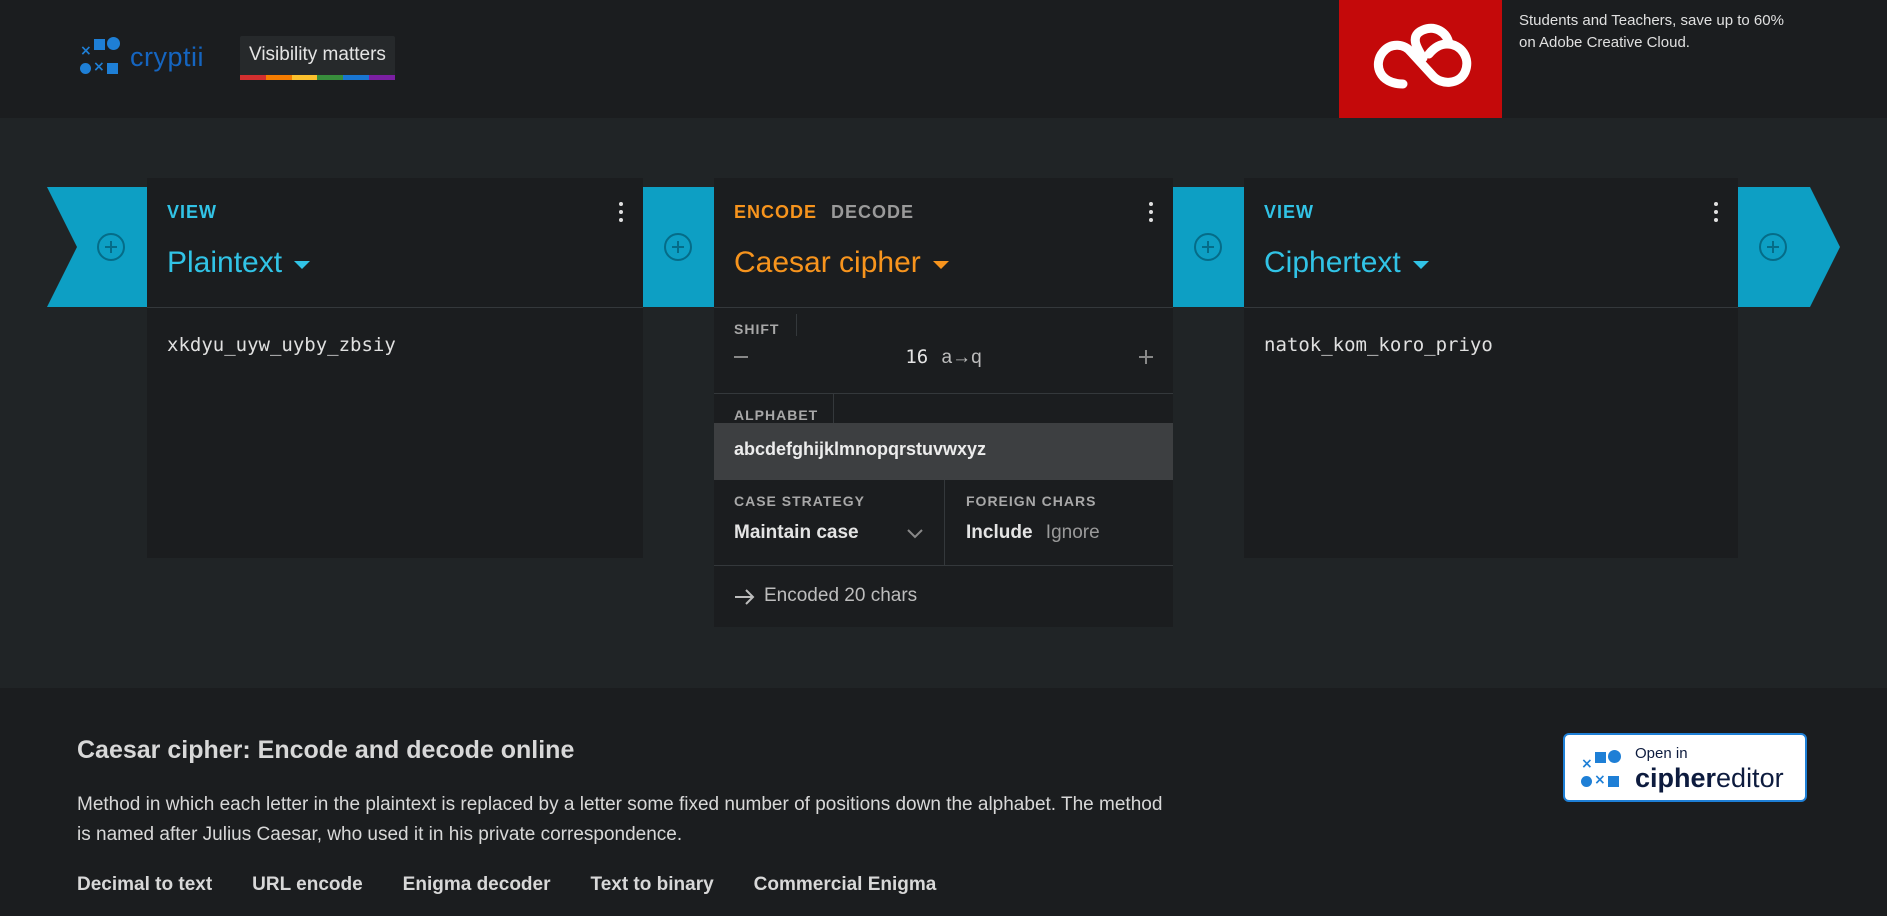 The height and width of the screenshot is (916, 1887). What do you see at coordinates (326, 750) in the screenshot?
I see `page-heading: Caesar cipher: Encode and decode online` at bounding box center [326, 750].